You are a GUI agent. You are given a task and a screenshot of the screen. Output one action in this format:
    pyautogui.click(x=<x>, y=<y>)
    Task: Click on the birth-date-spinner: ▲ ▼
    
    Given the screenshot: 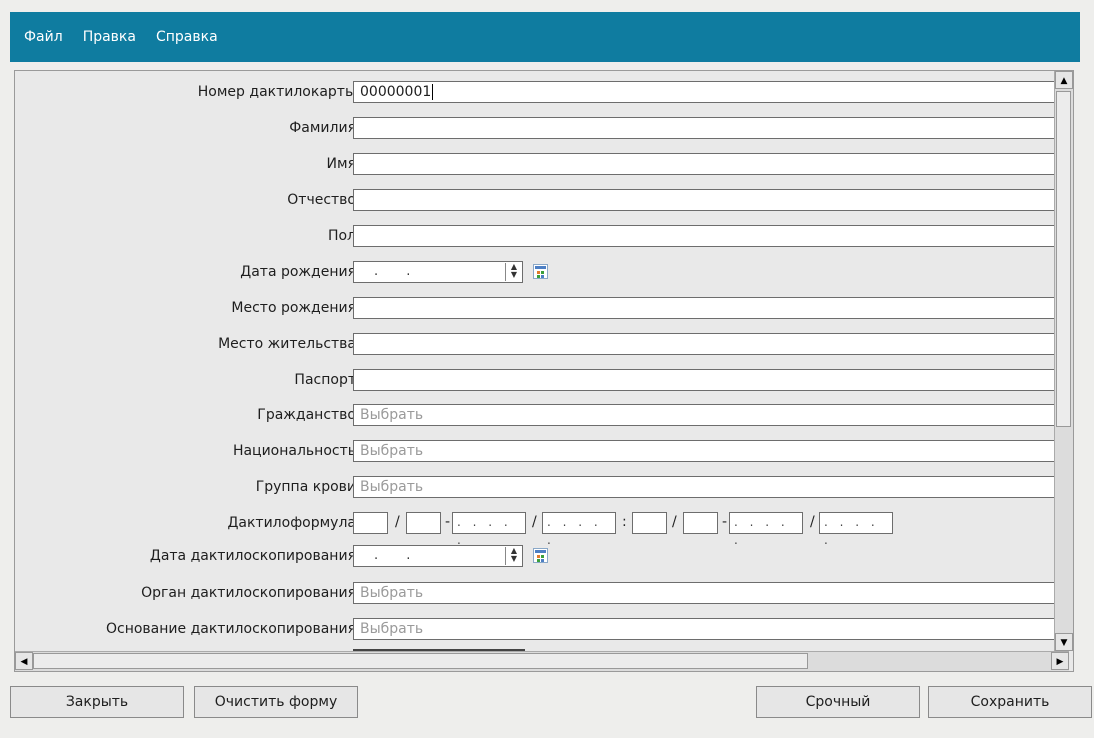 What is the action you would take?
    pyautogui.click(x=513, y=272)
    